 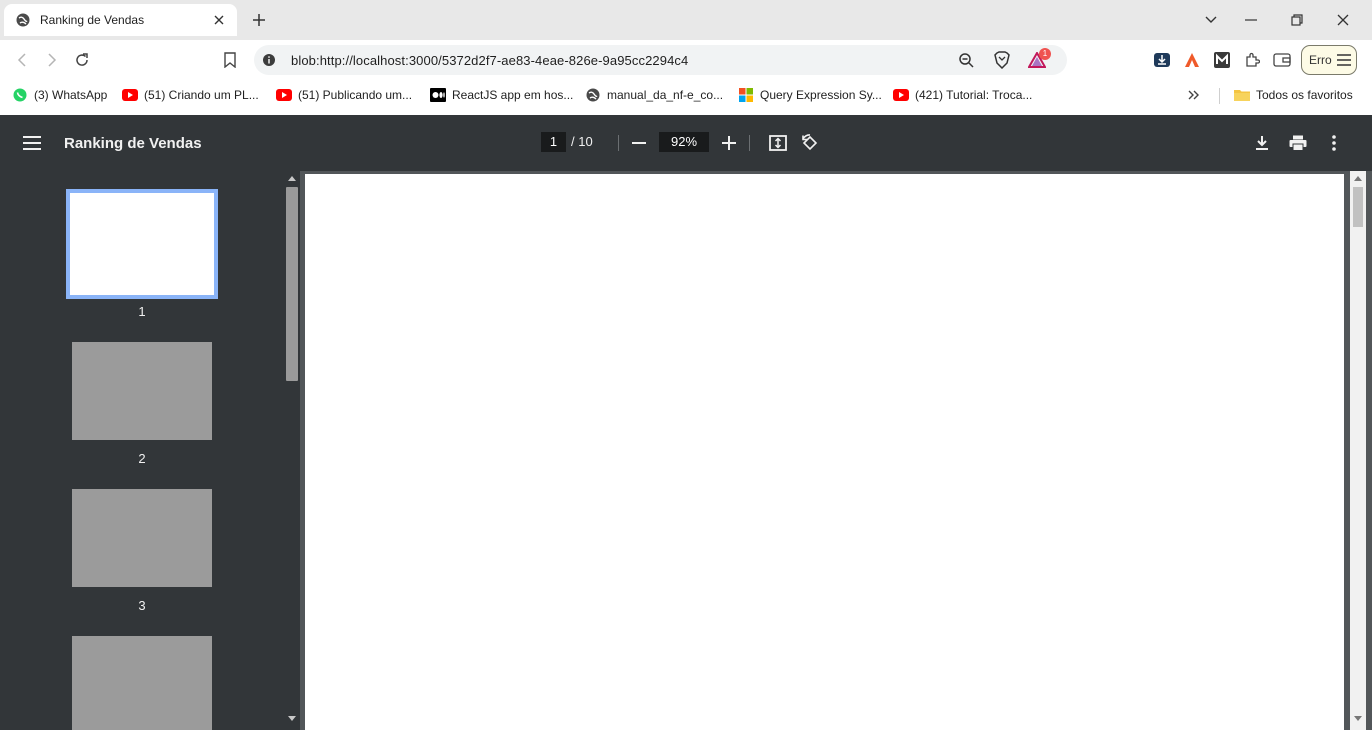 I want to click on all-bookmarks-folder: Todos os favoritos, so click(x=1293, y=95).